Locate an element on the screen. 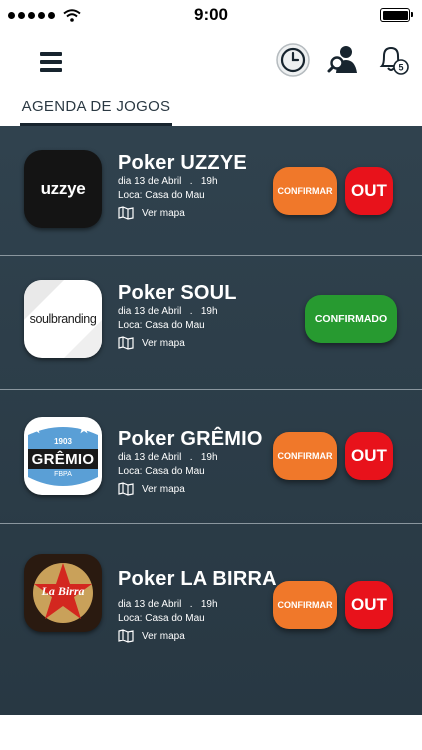 Image resolution: width=422 pixels, height=750 pixels. wifi-icon is located at coordinates (72, 15).